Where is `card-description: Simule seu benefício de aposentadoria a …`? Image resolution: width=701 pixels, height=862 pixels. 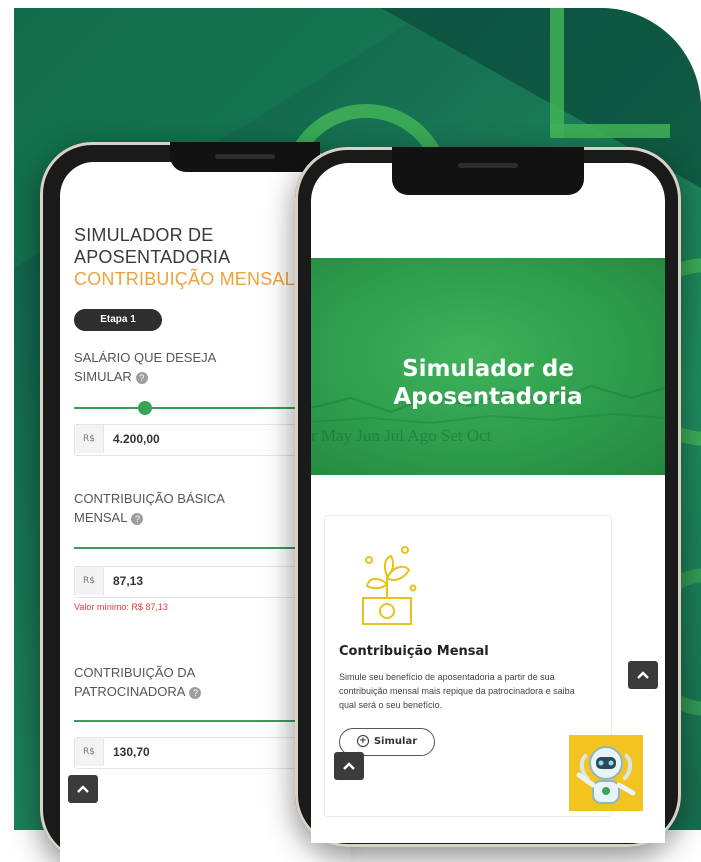
card-description: Simule seu benefício de aposentadoria a … is located at coordinates (457, 691).